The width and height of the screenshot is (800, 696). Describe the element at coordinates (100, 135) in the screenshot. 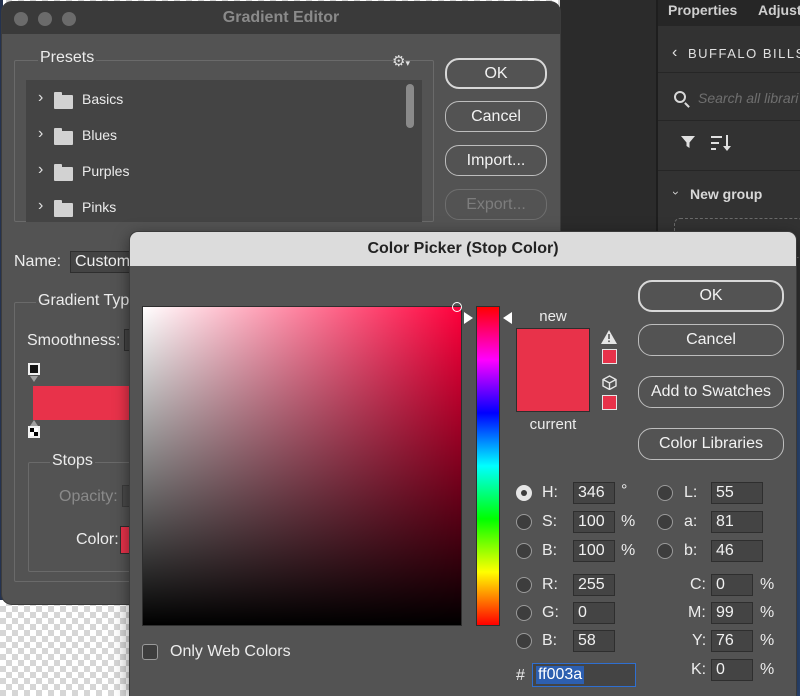

I see `preset-label: Blues` at that location.